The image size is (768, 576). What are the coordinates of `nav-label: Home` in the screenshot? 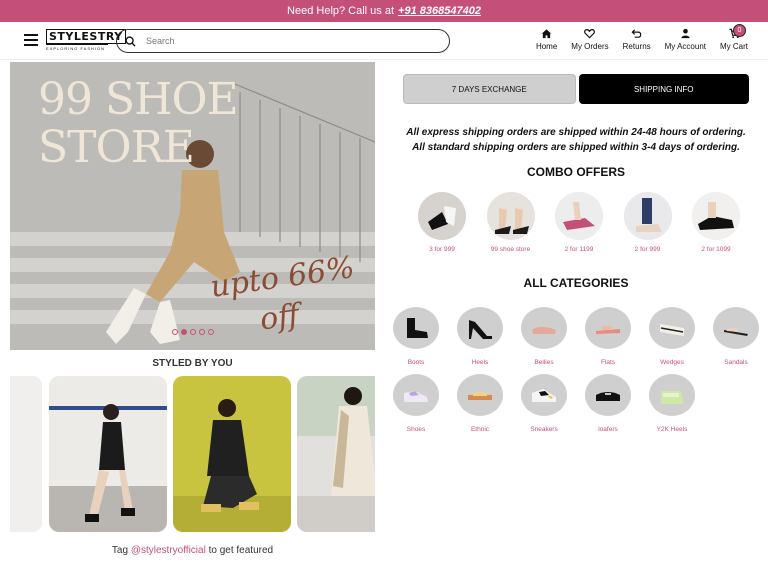 It's located at (546, 46).